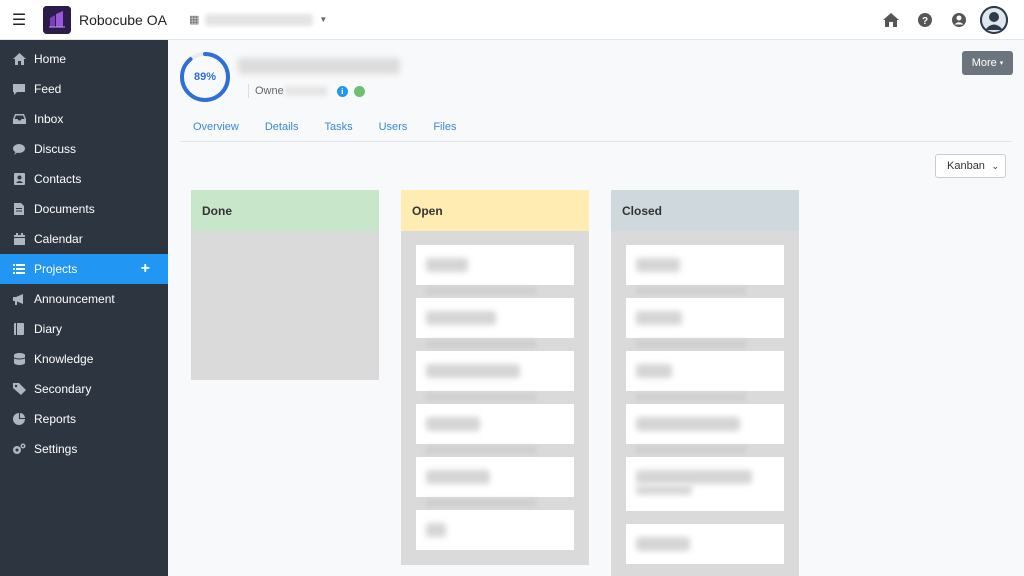 The height and width of the screenshot is (576, 1024). I want to click on tab-details: Details, so click(282, 127).